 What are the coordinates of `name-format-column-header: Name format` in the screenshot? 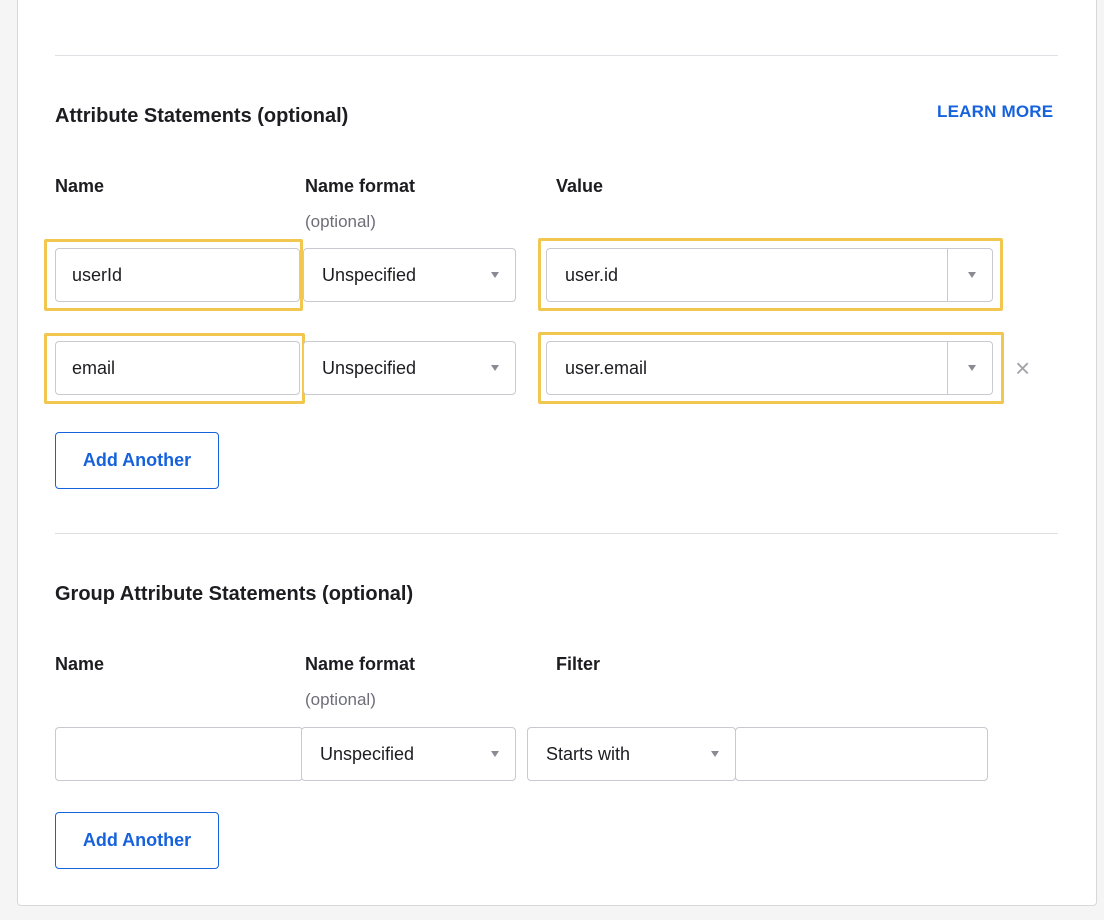 It's located at (360, 186).